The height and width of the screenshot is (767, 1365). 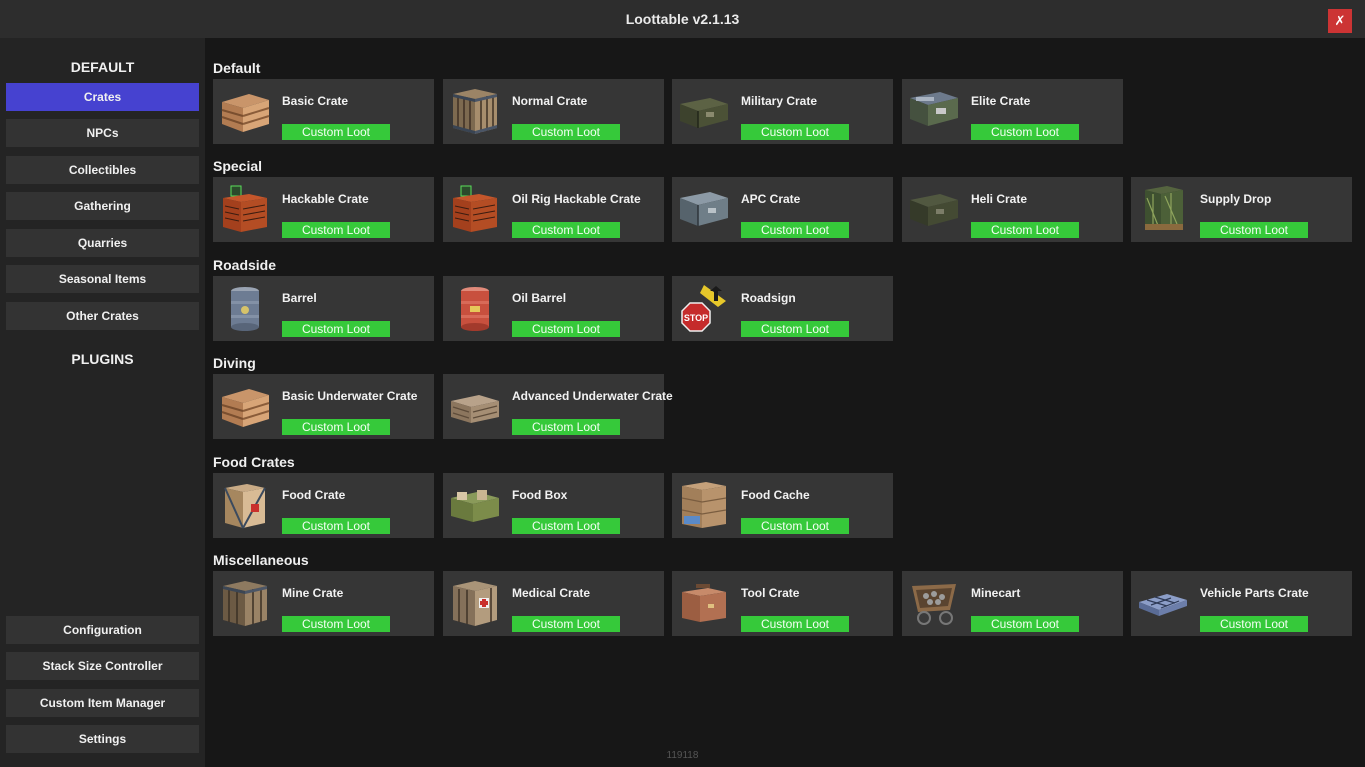 I want to click on tool-crate-icon, so click(x=704, y=603).